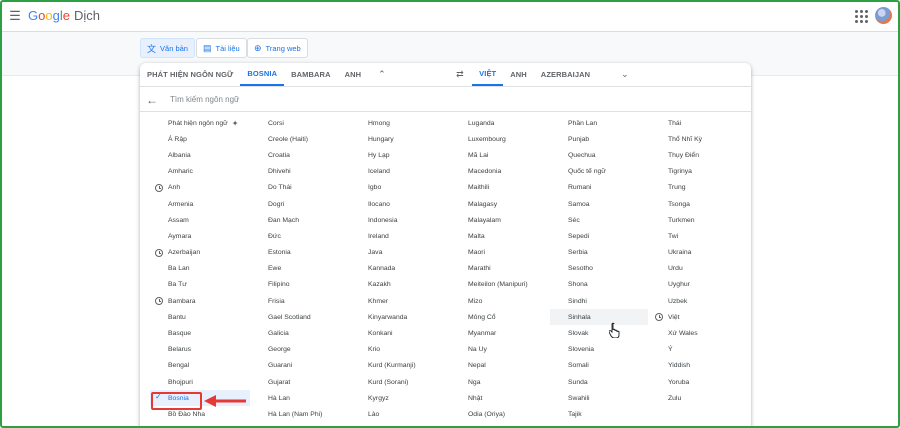  I want to click on avatar, so click(883, 15).